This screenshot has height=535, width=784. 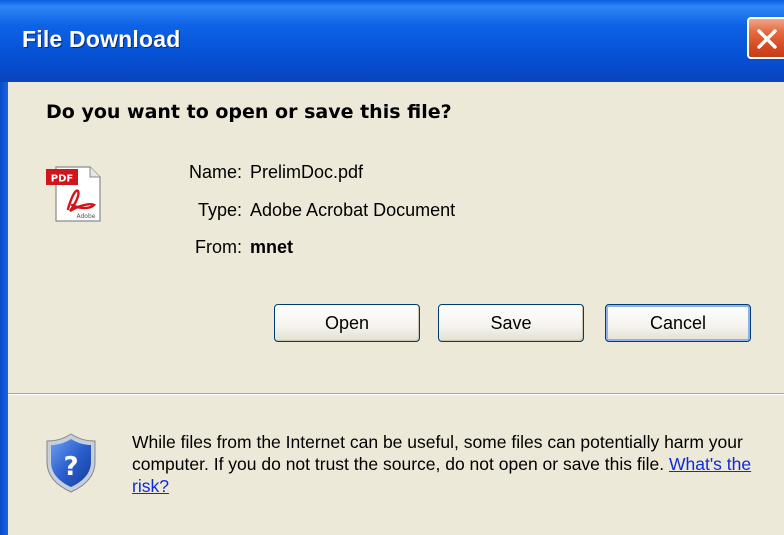 I want to click on security-shield-icon: ?, so click(x=71, y=463).